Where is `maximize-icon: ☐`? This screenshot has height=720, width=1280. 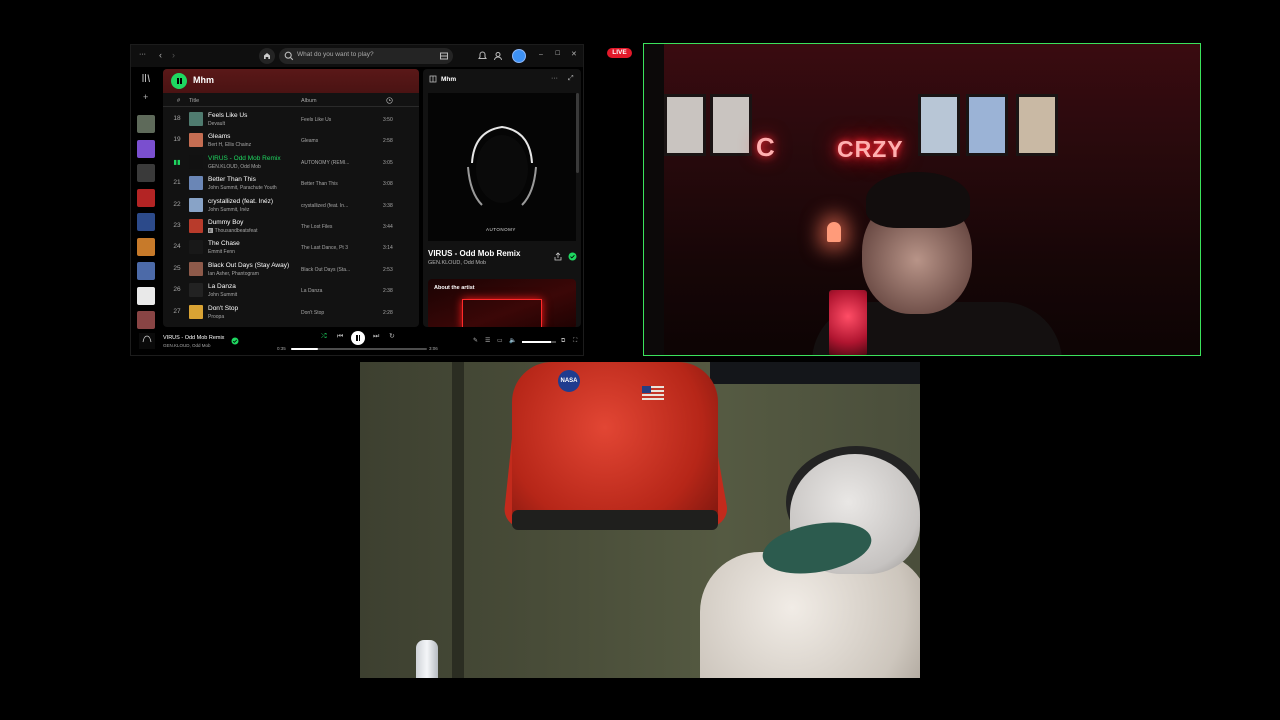 maximize-icon: ☐ is located at coordinates (557, 54).